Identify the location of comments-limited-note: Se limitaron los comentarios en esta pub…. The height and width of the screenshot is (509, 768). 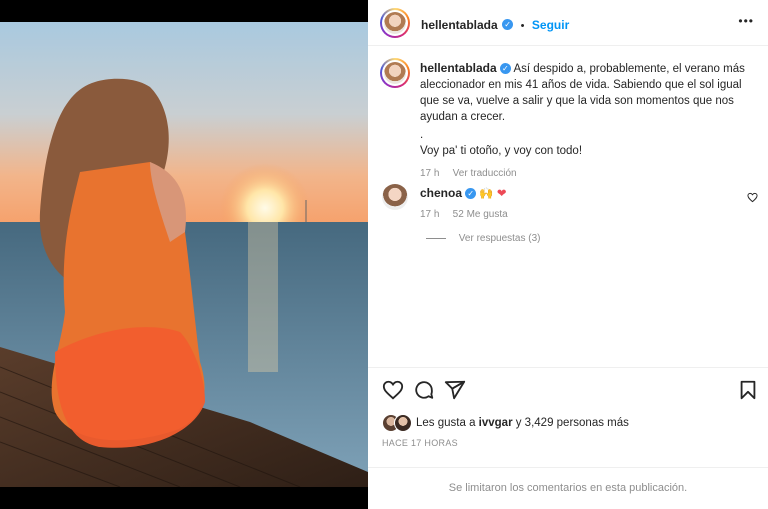
(568, 488).